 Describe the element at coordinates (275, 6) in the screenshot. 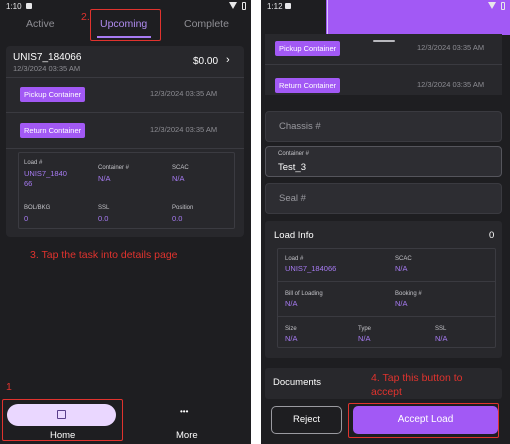

I see `status-time: 1:12` at that location.